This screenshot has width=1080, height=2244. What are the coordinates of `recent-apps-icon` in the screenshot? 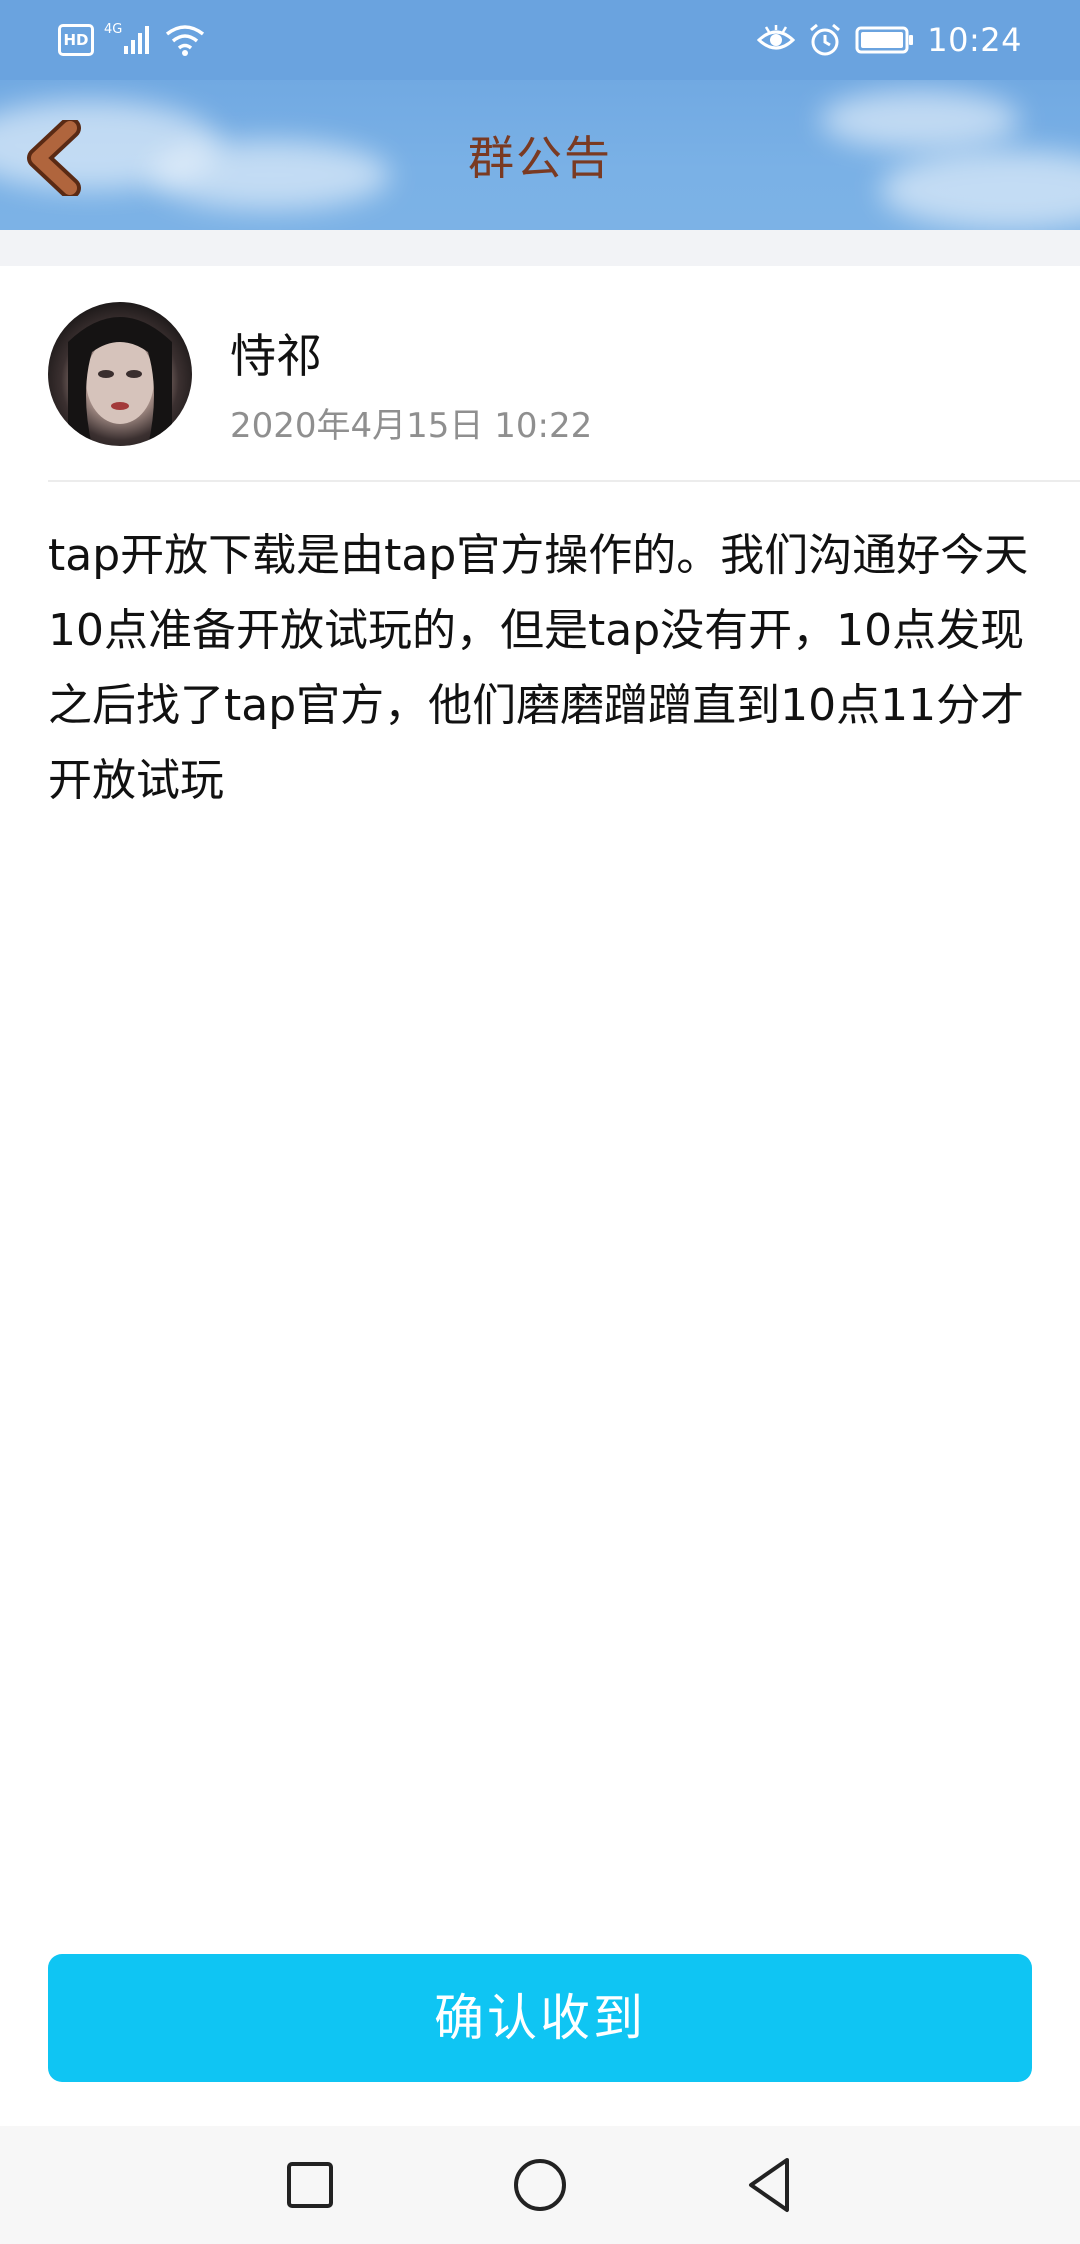 It's located at (310, 2185).